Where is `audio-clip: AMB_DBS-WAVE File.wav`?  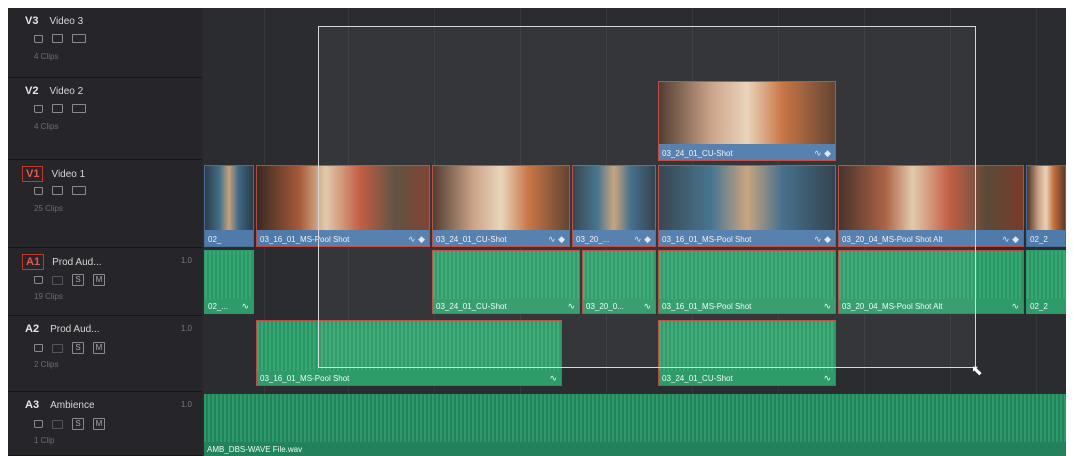
audio-clip: AMB_DBS-WAVE File.wav is located at coordinates (635, 425).